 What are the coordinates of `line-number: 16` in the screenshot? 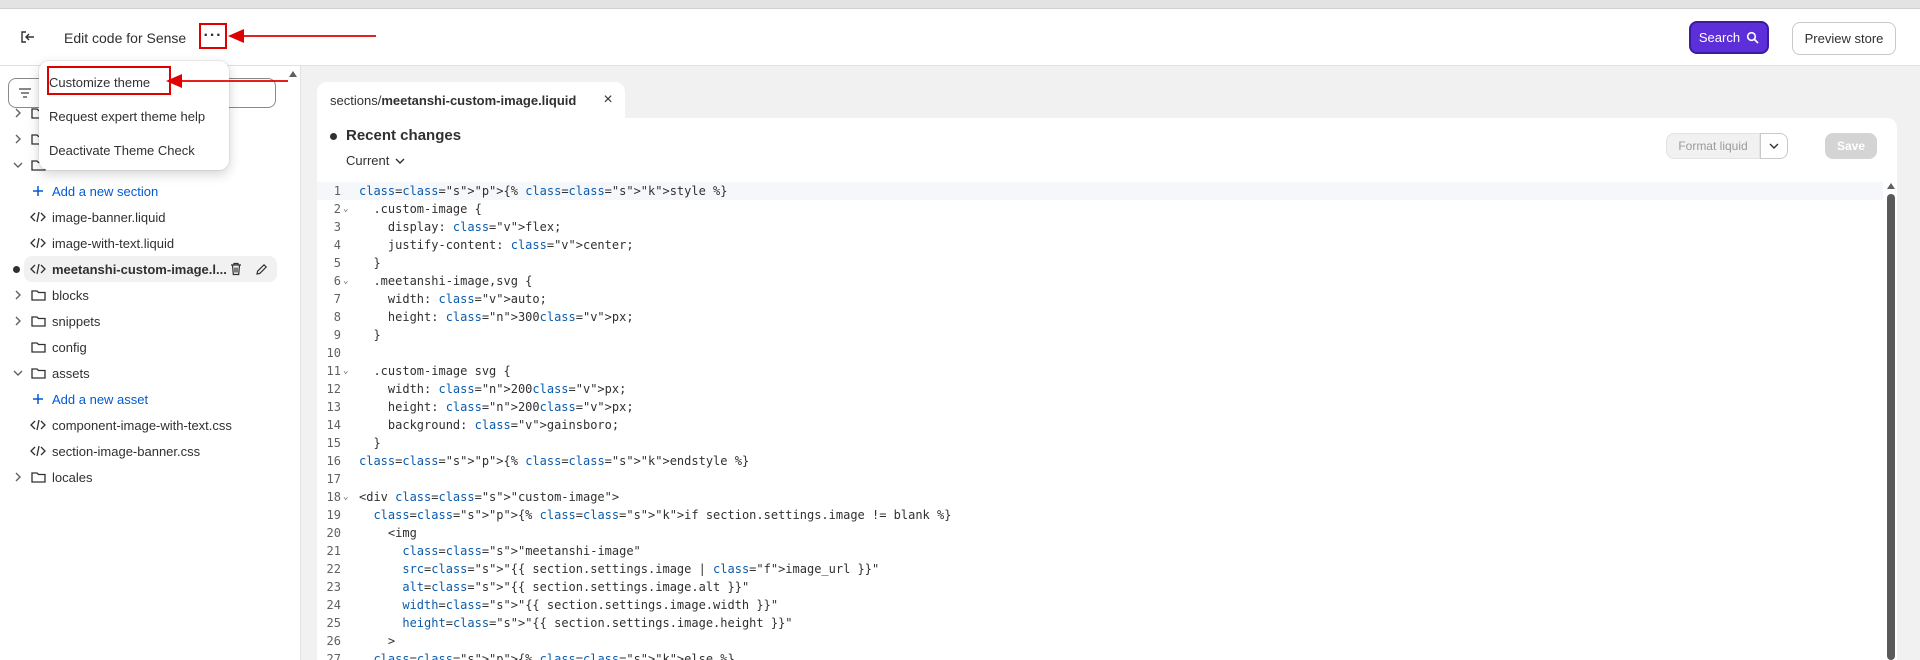 It's located at (333, 461).